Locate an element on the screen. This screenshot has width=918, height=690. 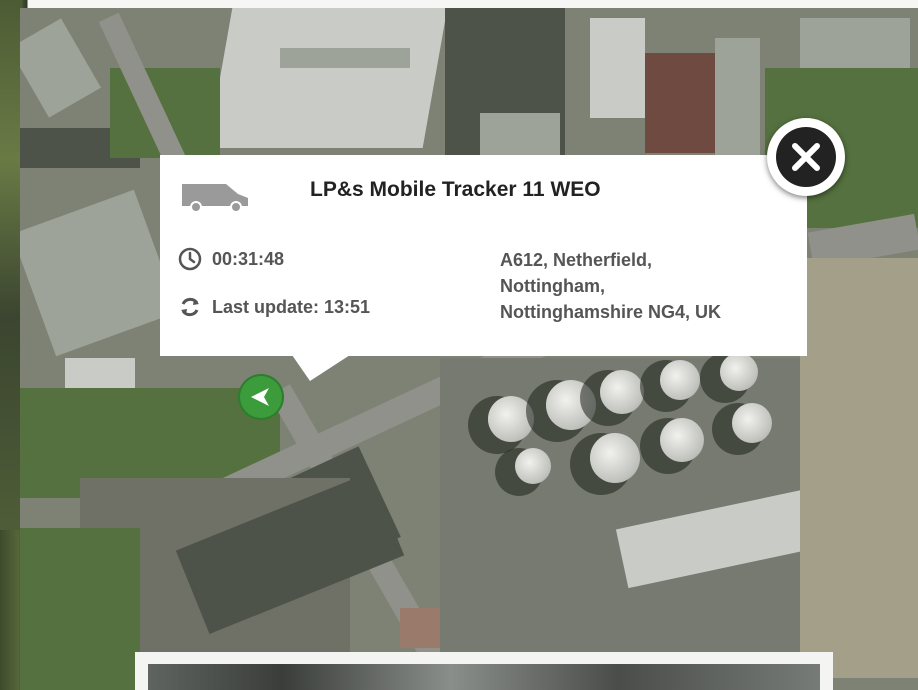
direction-marker-icon is located at coordinates (261, 397).